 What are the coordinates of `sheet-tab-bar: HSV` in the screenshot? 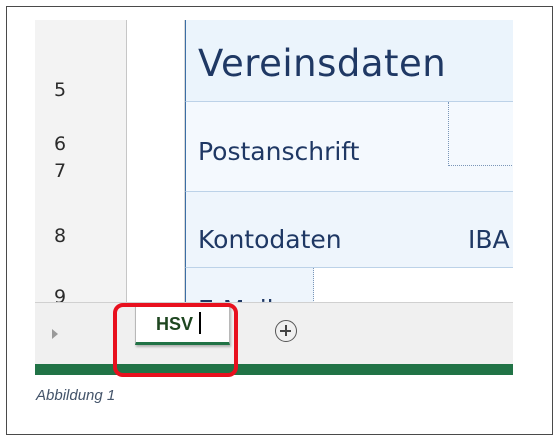 It's located at (274, 333).